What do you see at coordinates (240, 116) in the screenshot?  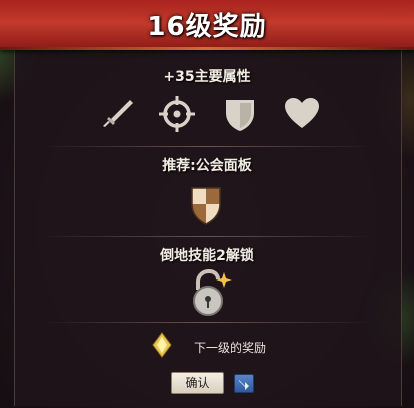 I see `shield-icon` at bounding box center [240, 116].